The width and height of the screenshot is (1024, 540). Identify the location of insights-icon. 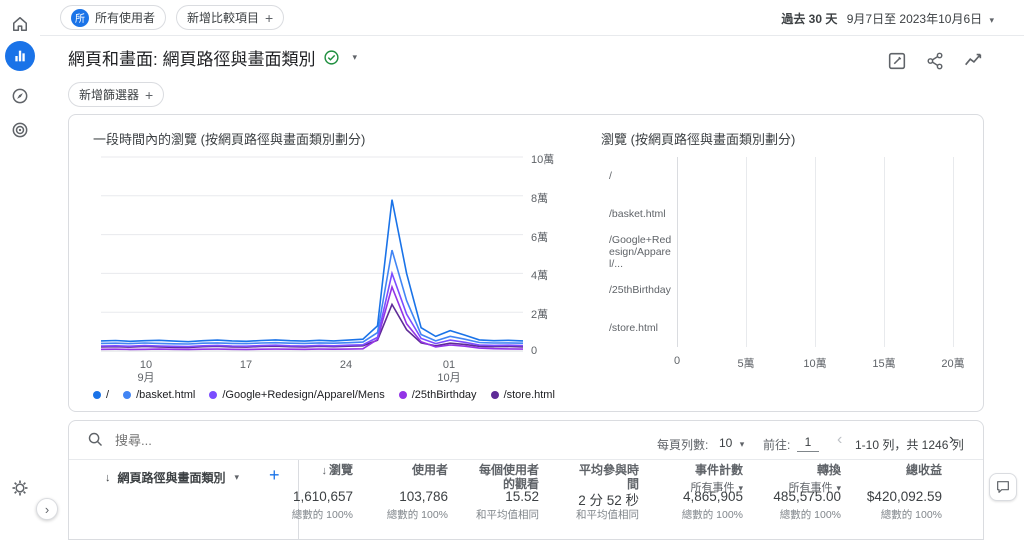
(973, 61).